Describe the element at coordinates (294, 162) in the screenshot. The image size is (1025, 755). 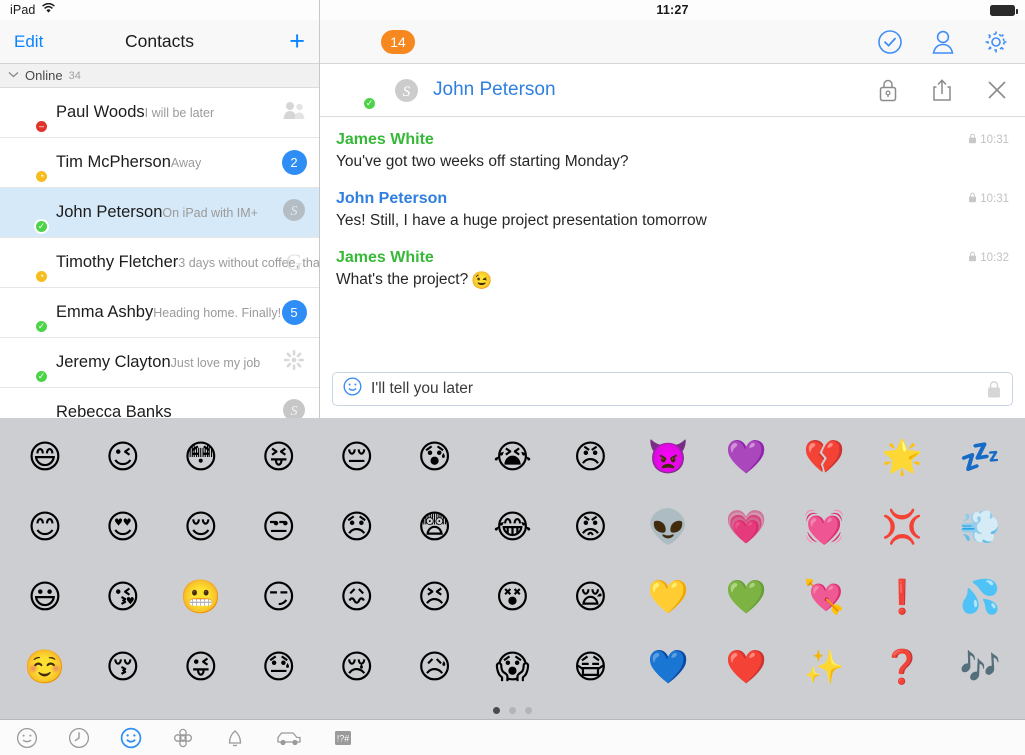
I see `unread-badge: 2` at that location.